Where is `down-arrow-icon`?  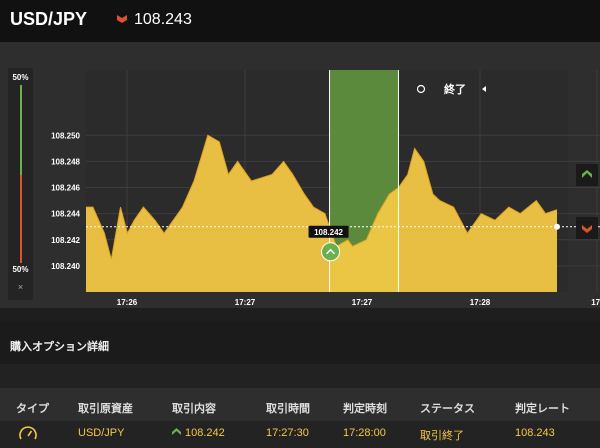 down-arrow-icon is located at coordinates (587, 229).